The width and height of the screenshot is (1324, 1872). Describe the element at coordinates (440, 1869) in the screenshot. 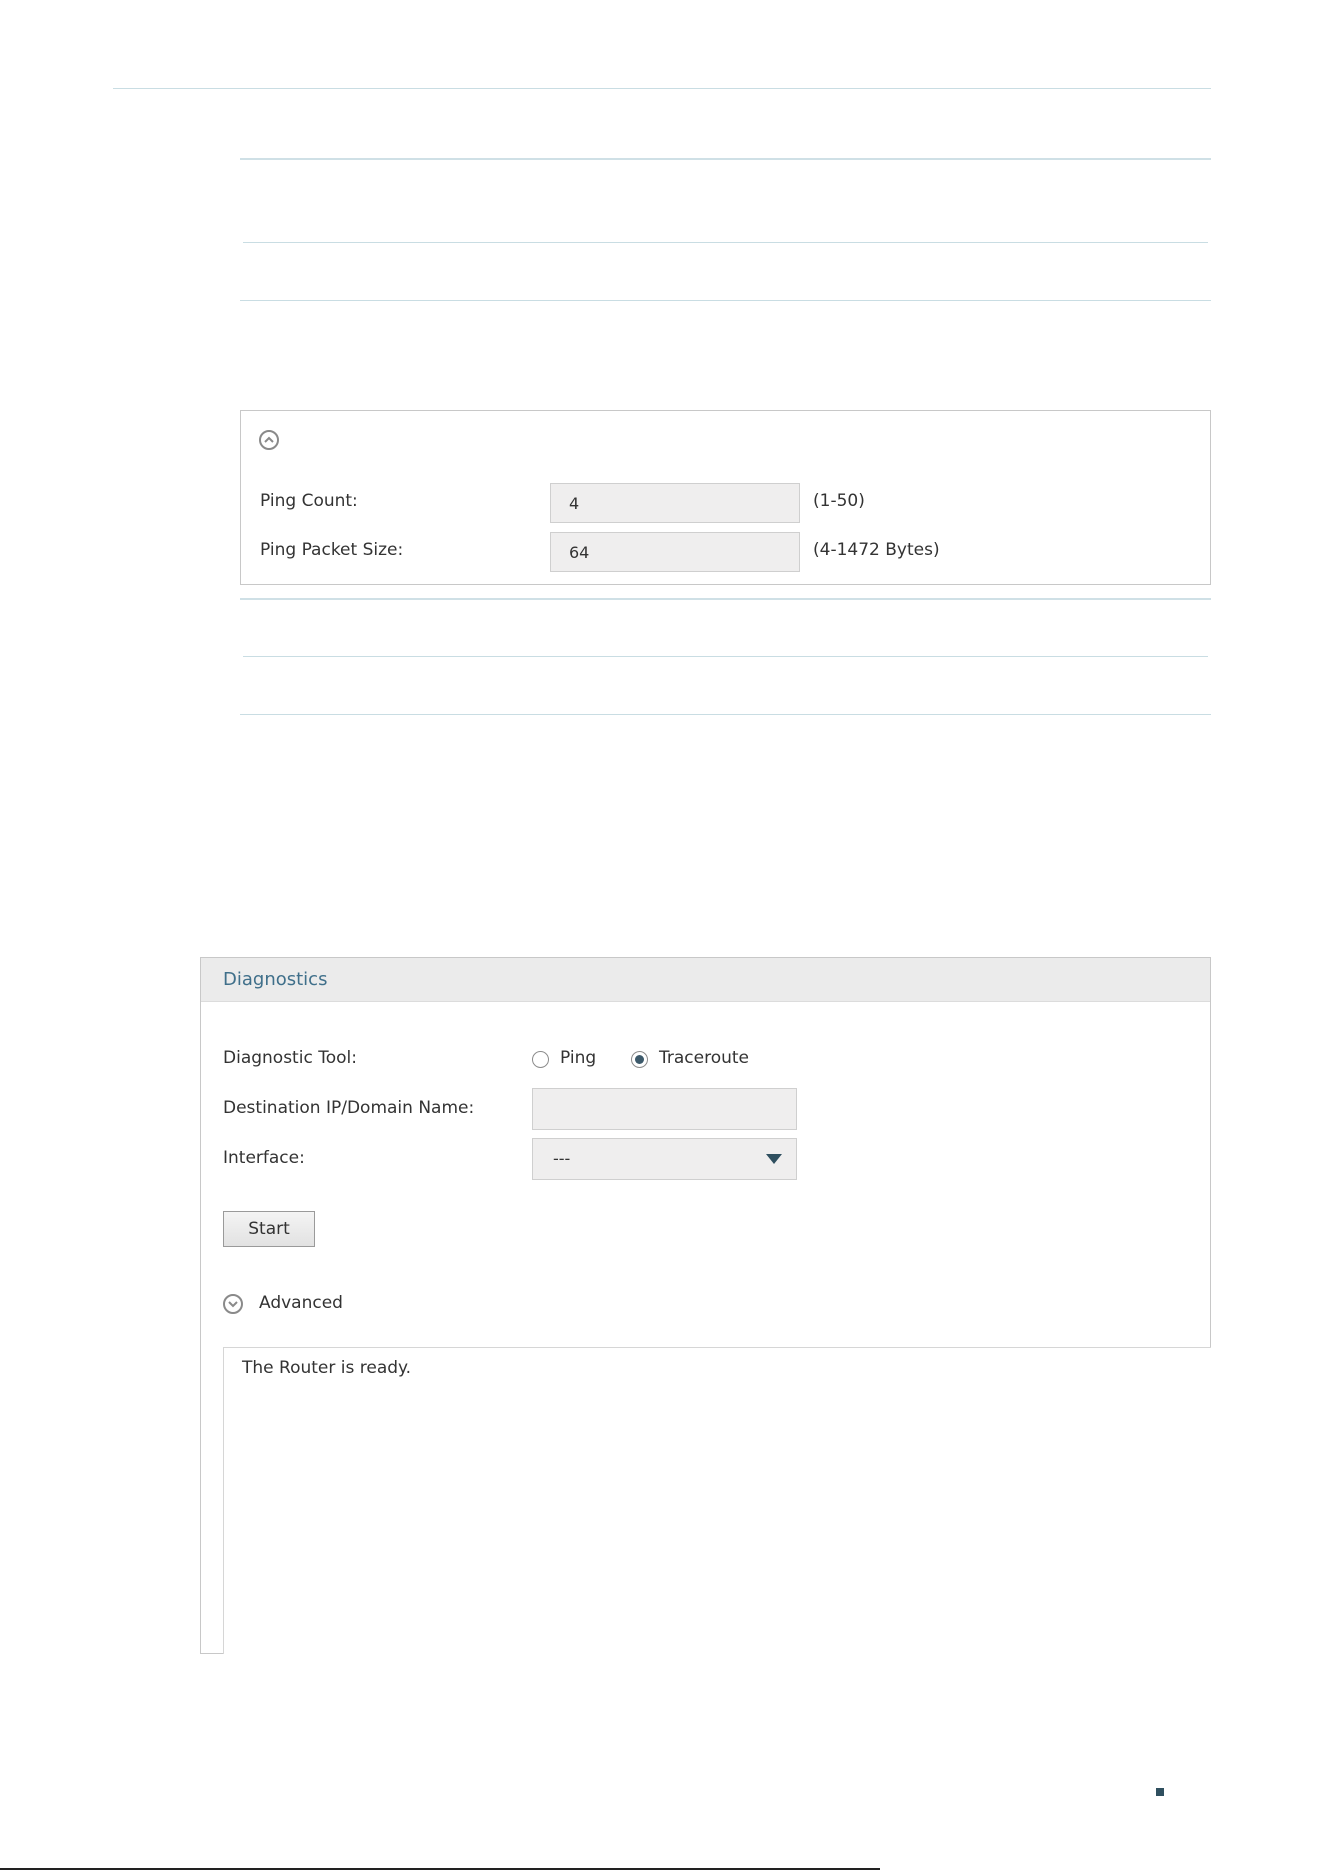

I see `footer-rule` at that location.